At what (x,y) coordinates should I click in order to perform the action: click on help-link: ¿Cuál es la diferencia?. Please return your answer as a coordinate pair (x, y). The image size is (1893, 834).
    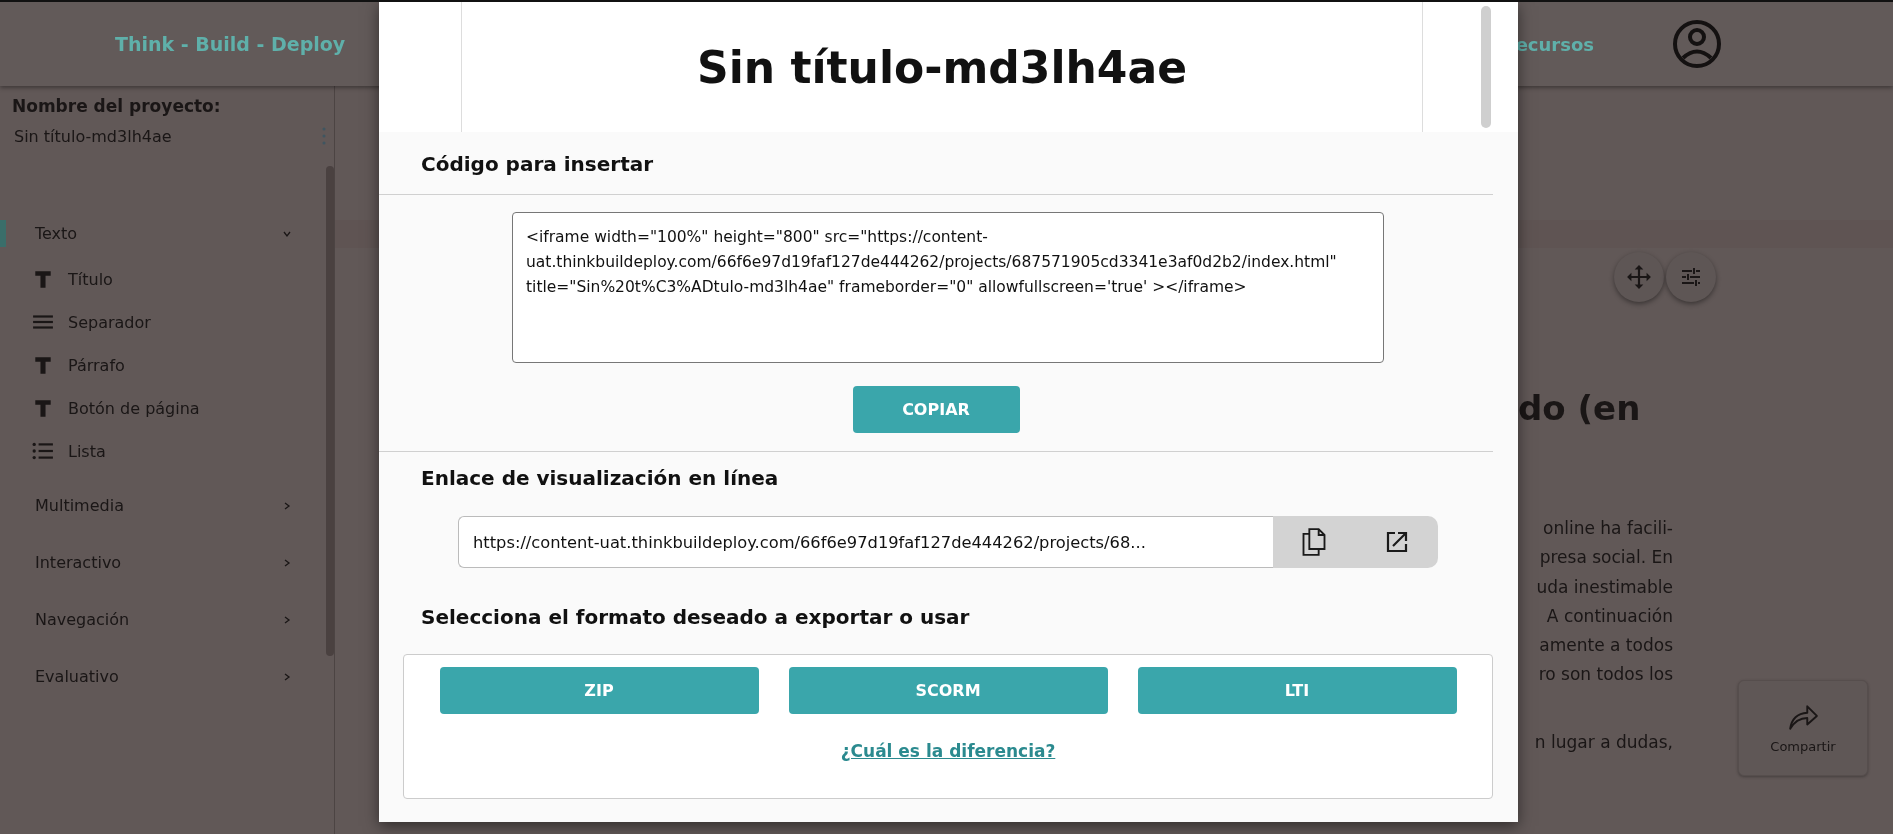
    Looking at the image, I should click on (948, 751).